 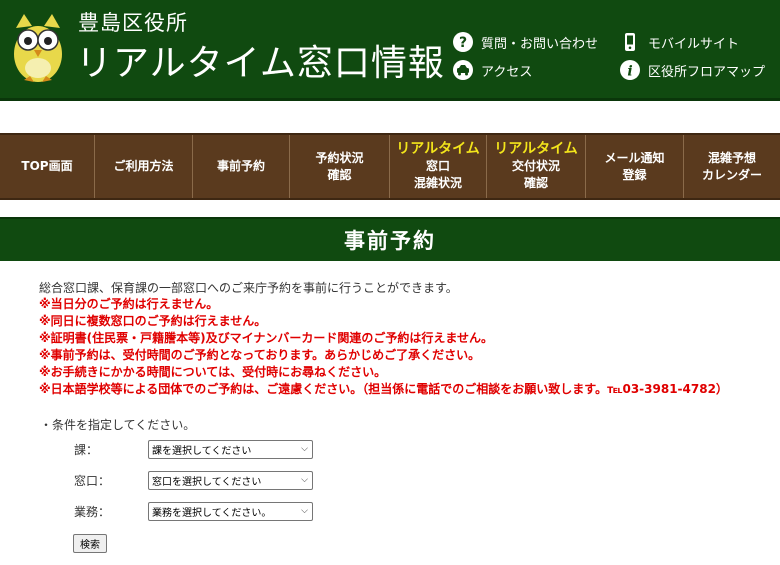 I want to click on inquiry-label: 質問・お問い合わせ, so click(x=540, y=44).